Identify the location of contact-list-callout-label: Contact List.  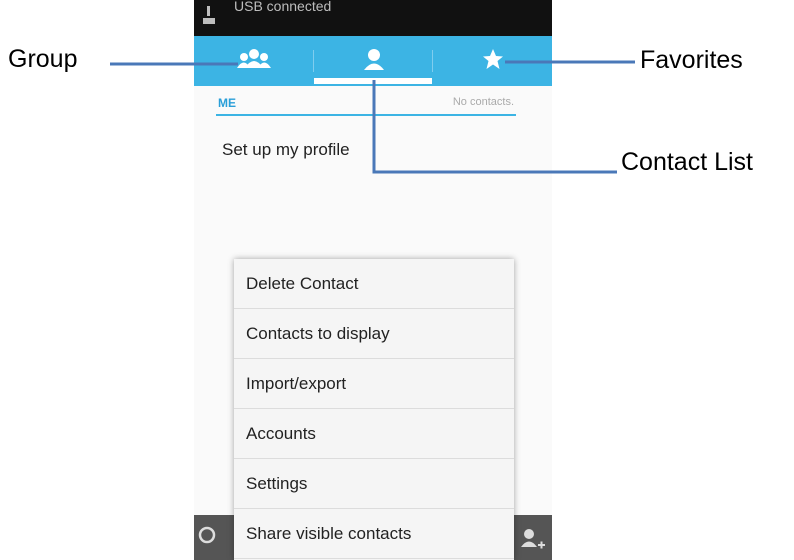
(687, 162).